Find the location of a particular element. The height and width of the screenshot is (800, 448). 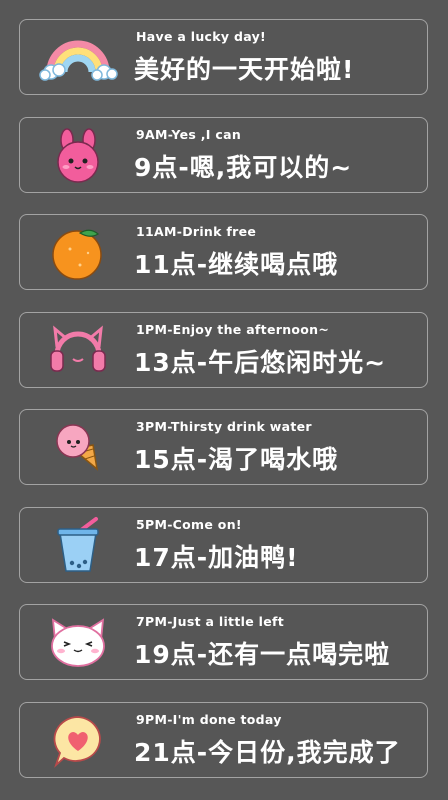

reminder-card: 3PM-Thirsty drink water 15点-渴了喝水哦 is located at coordinates (223, 447).